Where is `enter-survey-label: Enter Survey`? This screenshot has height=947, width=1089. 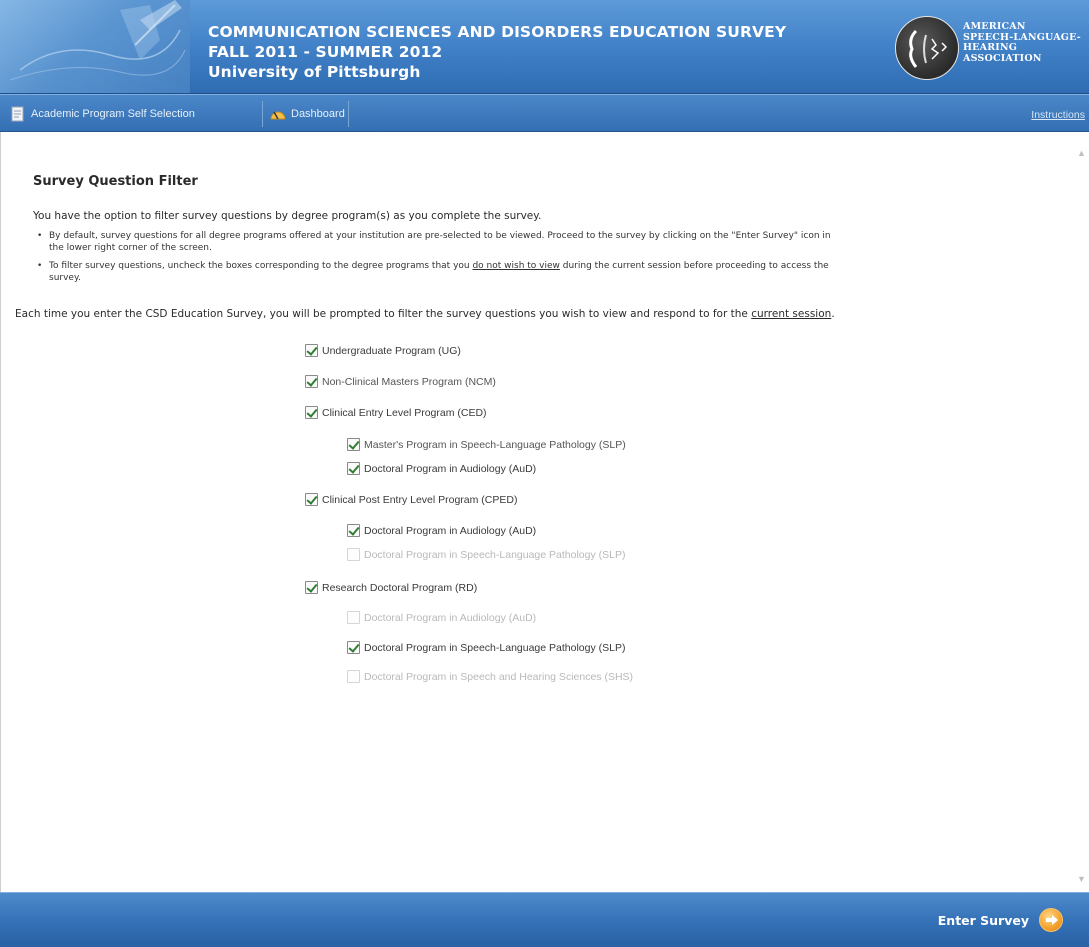 enter-survey-label: Enter Survey is located at coordinates (983, 920).